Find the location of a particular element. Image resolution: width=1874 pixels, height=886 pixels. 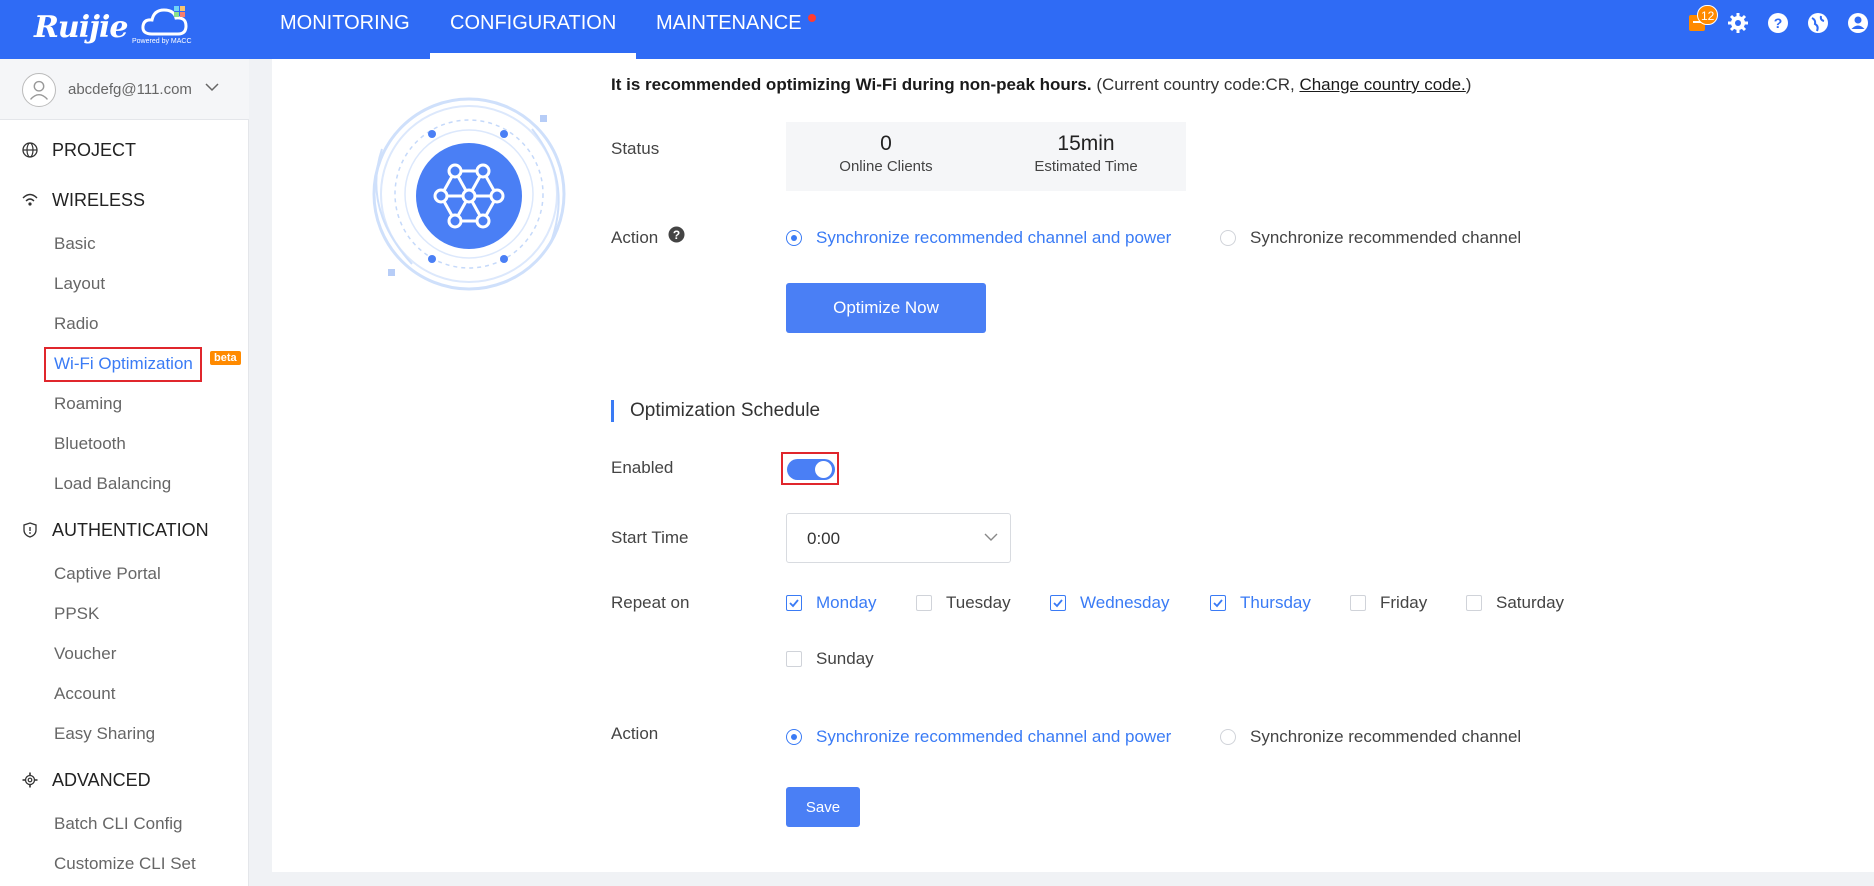

checkbox-label: Saturday is located at coordinates (1530, 602).